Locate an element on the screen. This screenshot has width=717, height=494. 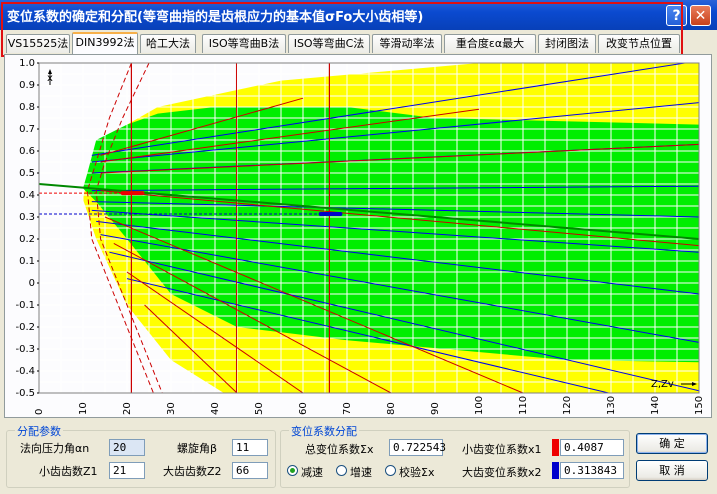
radio-acceleration-label: 增速 is located at coordinates (361, 472).